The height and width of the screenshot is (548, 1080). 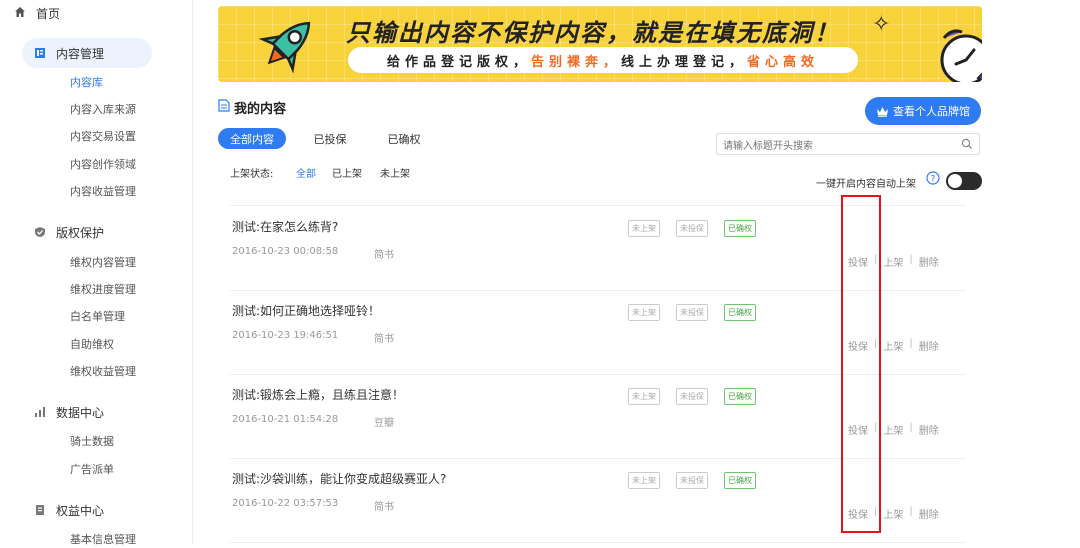 I want to click on sidebar-item-content-field: 内容创作领域, so click(x=103, y=165).